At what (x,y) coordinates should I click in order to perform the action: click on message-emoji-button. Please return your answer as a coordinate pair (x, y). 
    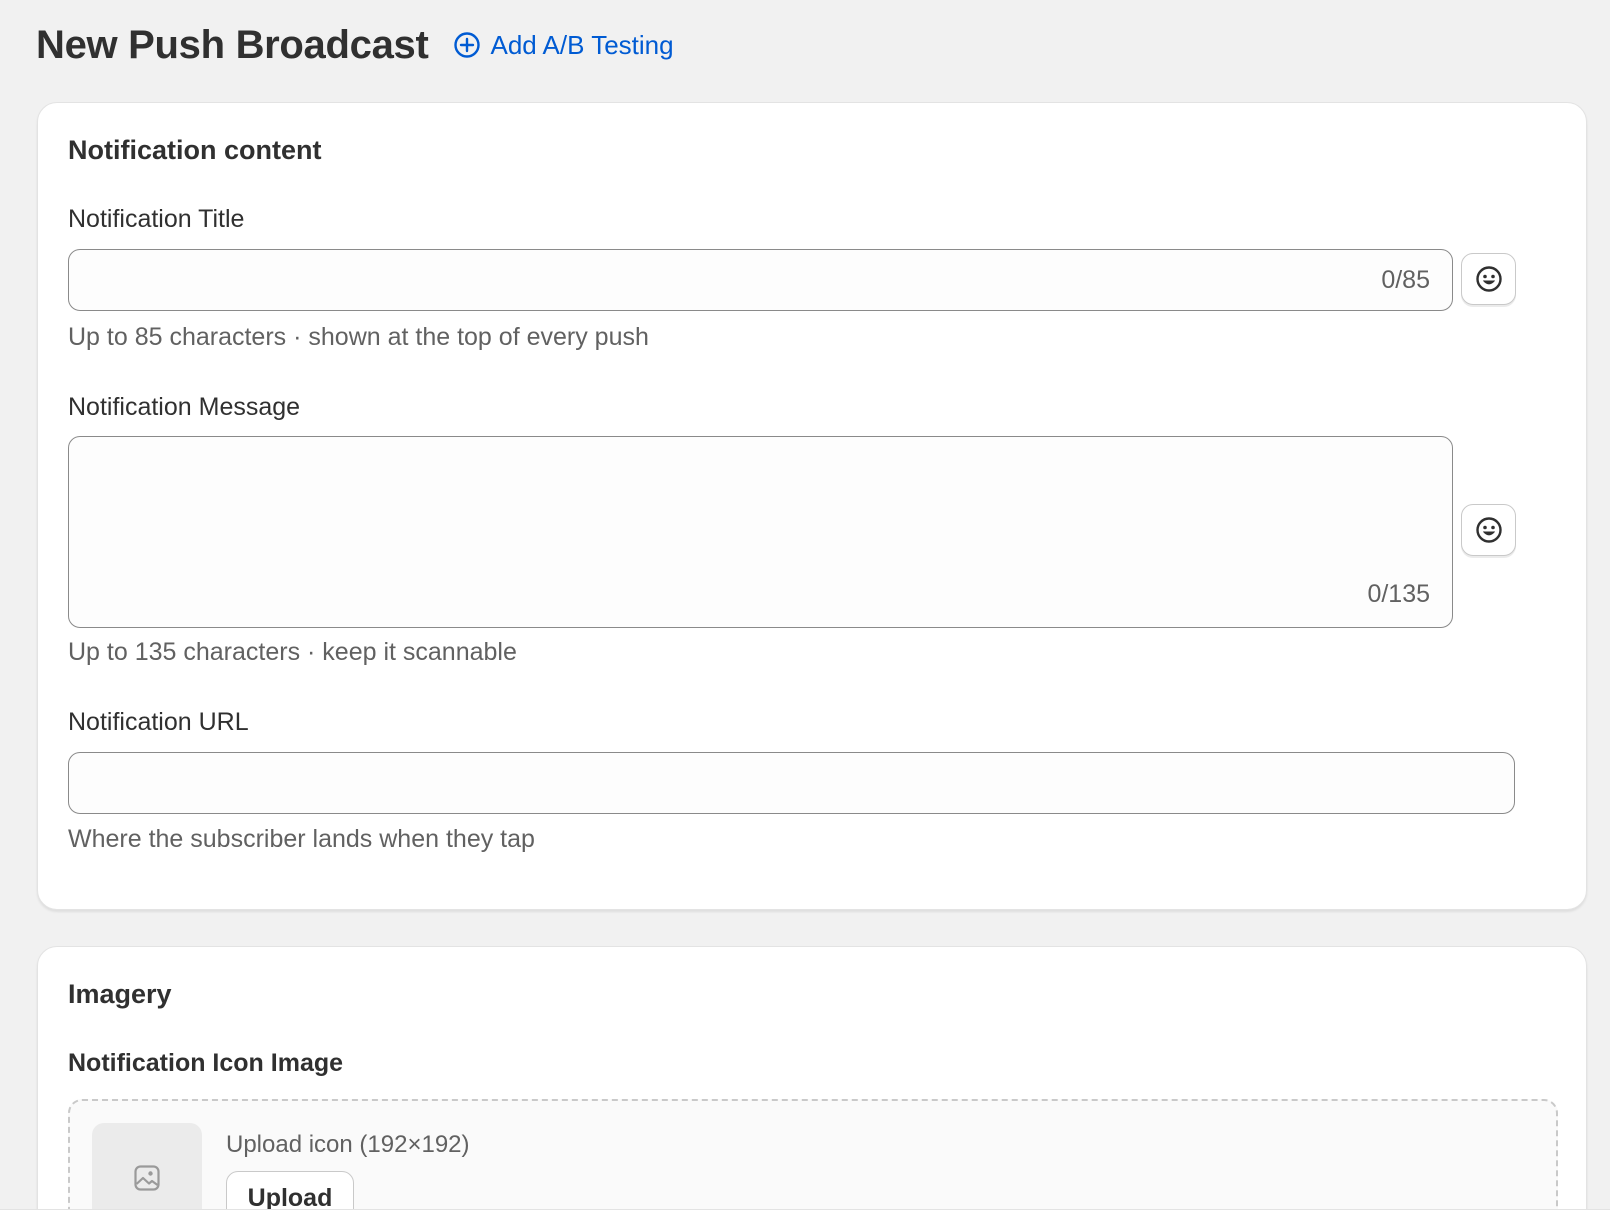
    Looking at the image, I should click on (1488, 530).